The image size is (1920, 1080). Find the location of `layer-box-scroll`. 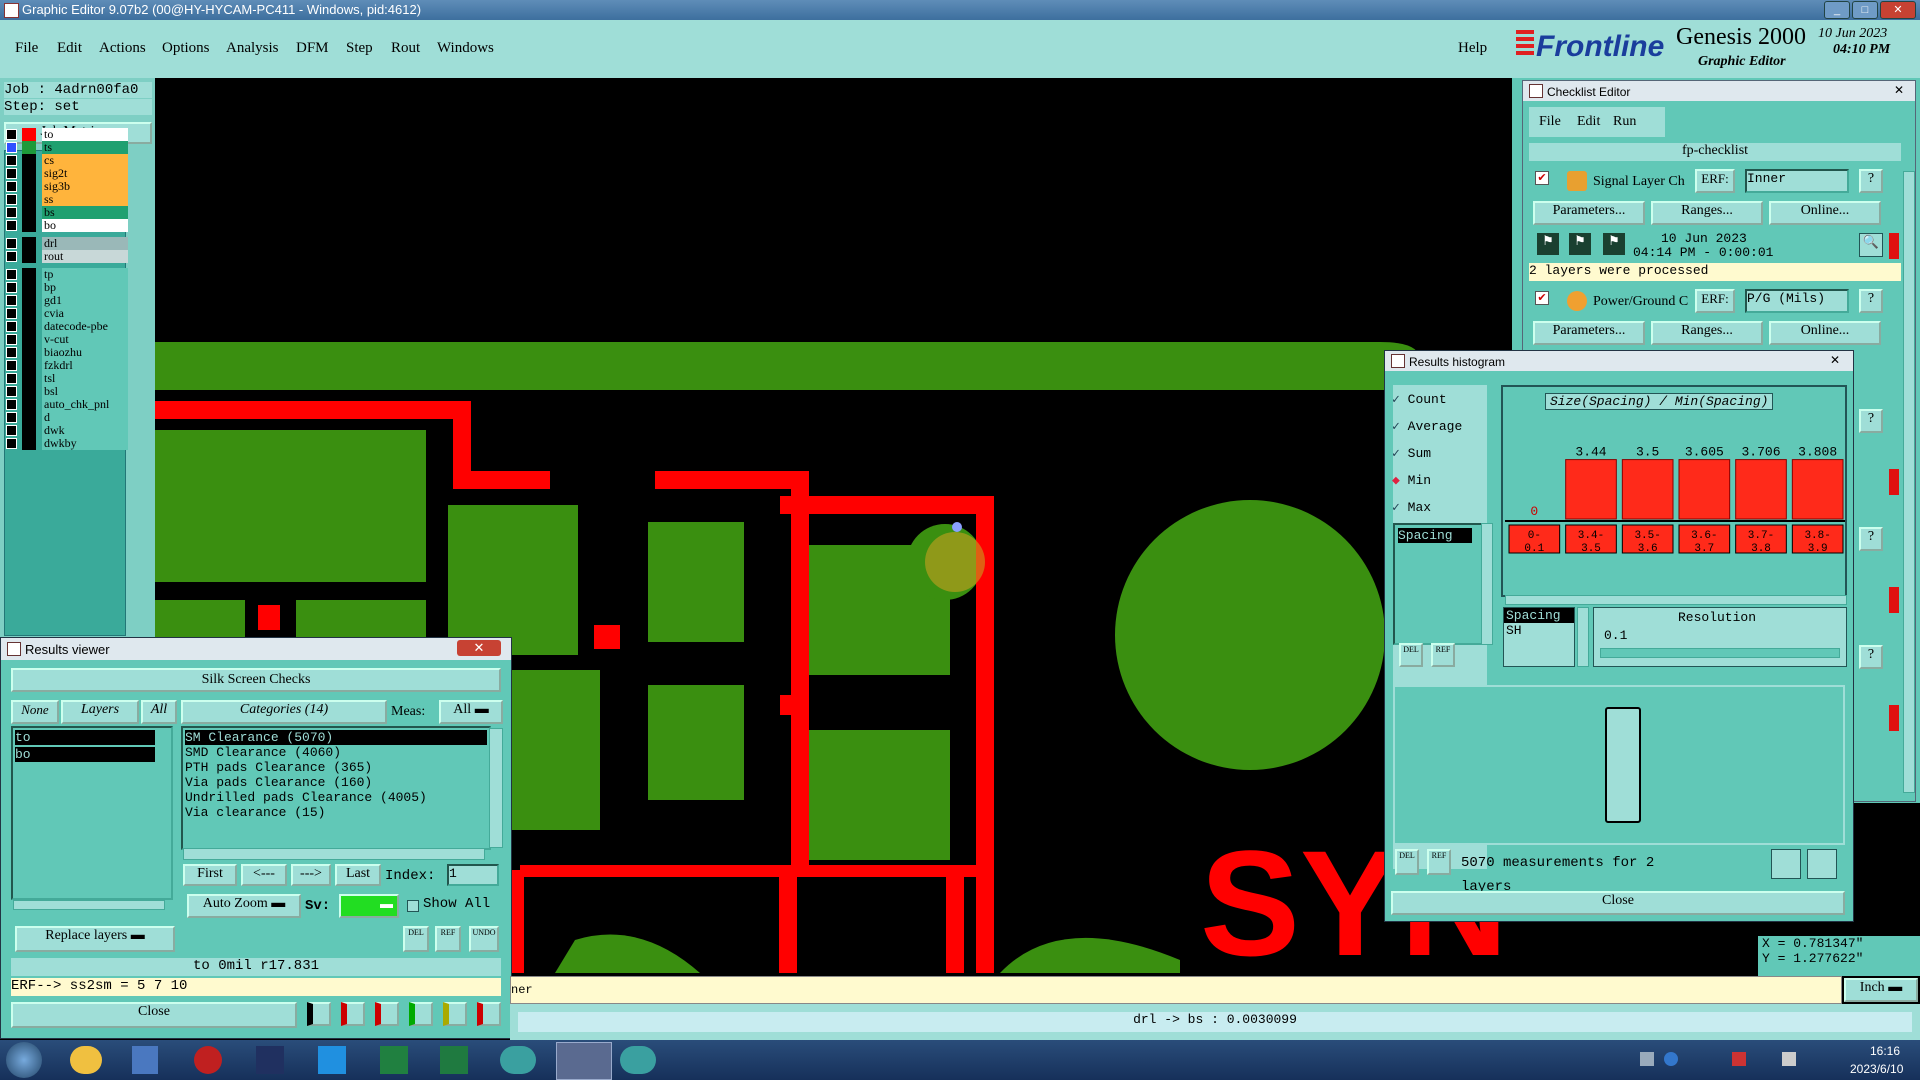

layer-box-scroll is located at coordinates (1583, 637).